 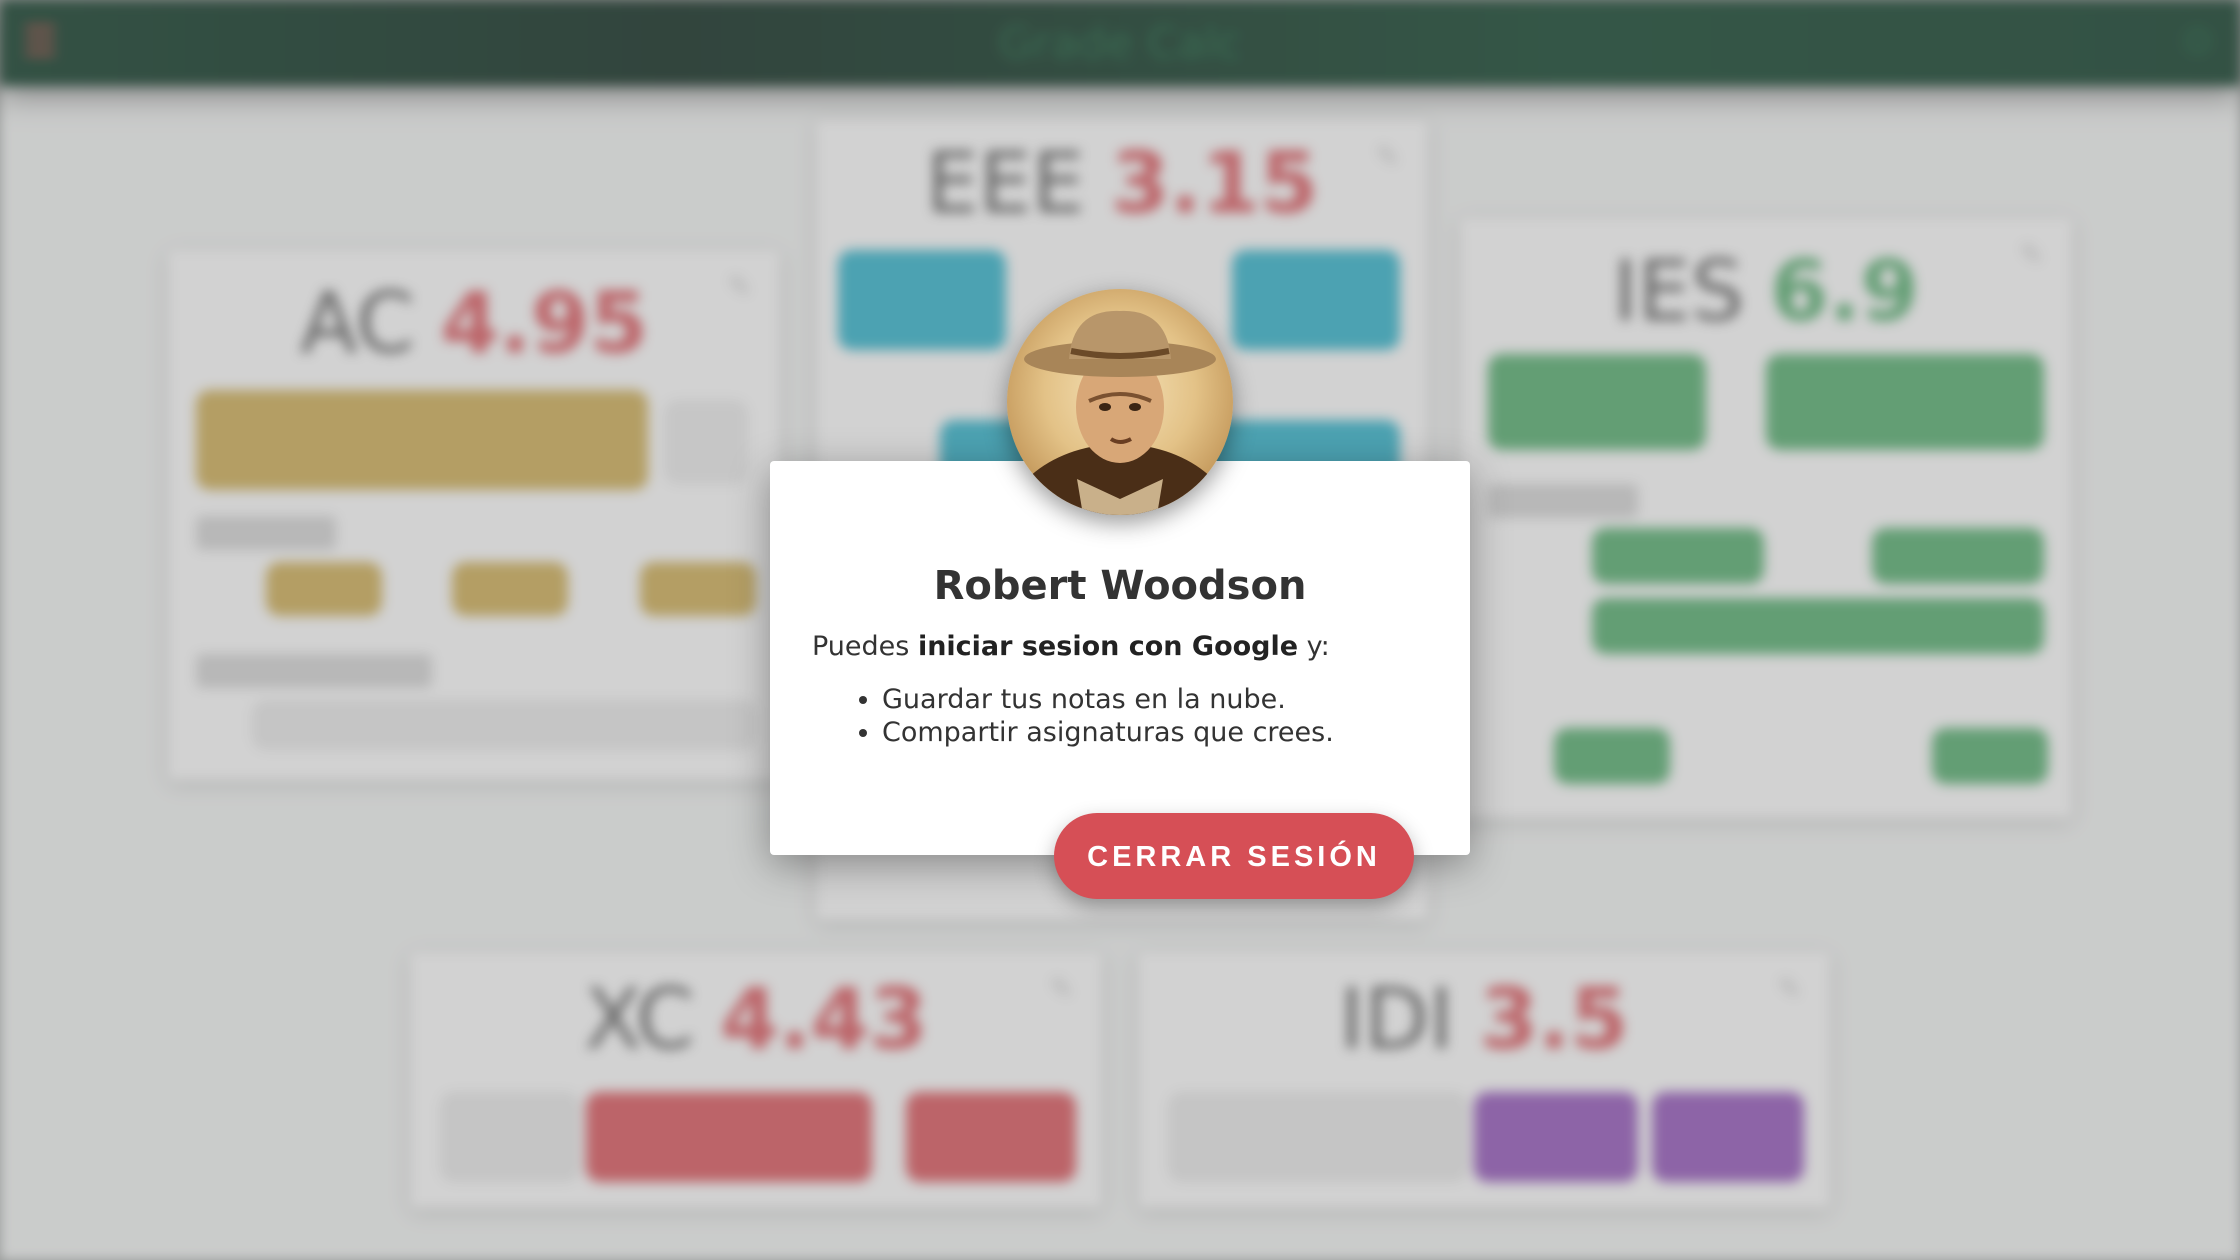 I want to click on avatar, so click(x=1120, y=402).